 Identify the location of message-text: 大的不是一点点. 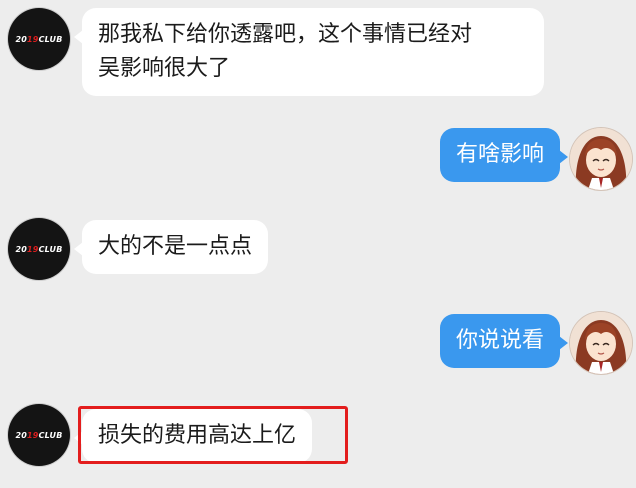
(175, 246).